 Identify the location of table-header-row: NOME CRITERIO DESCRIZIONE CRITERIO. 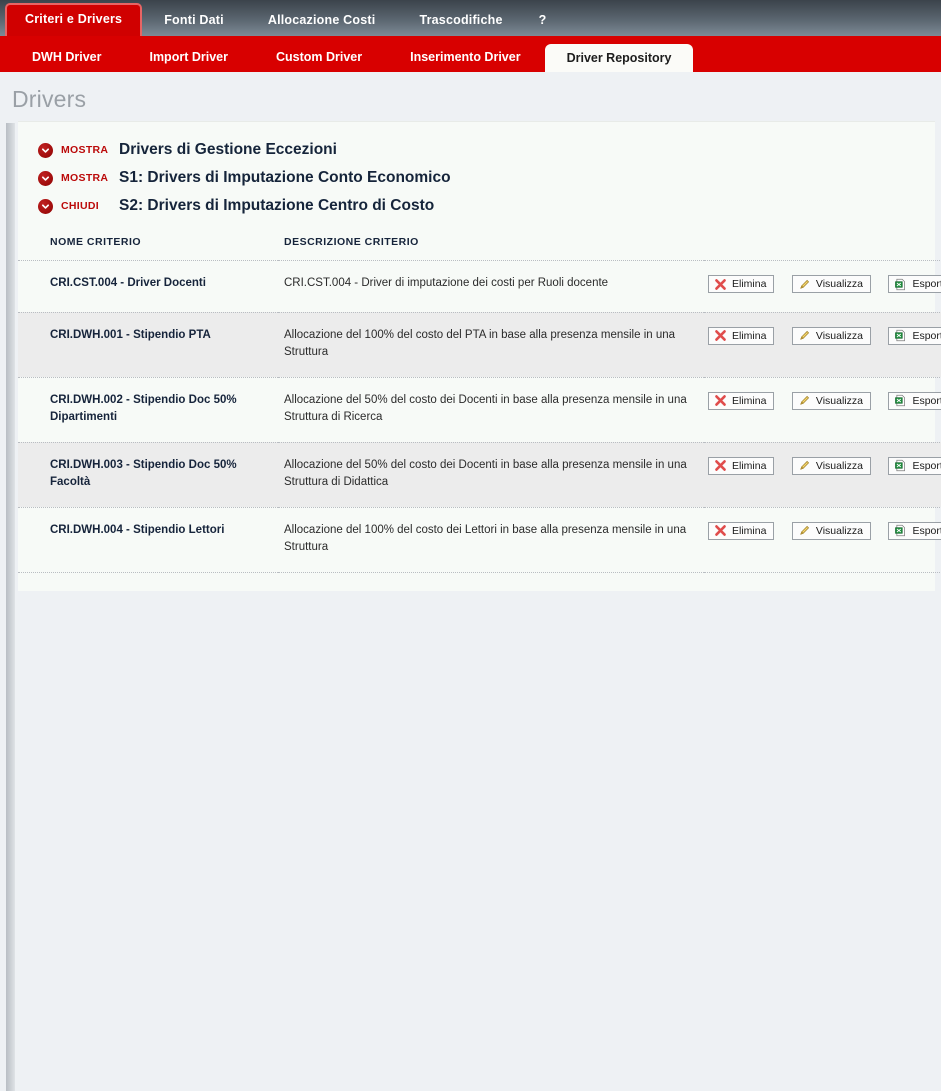
(479, 248).